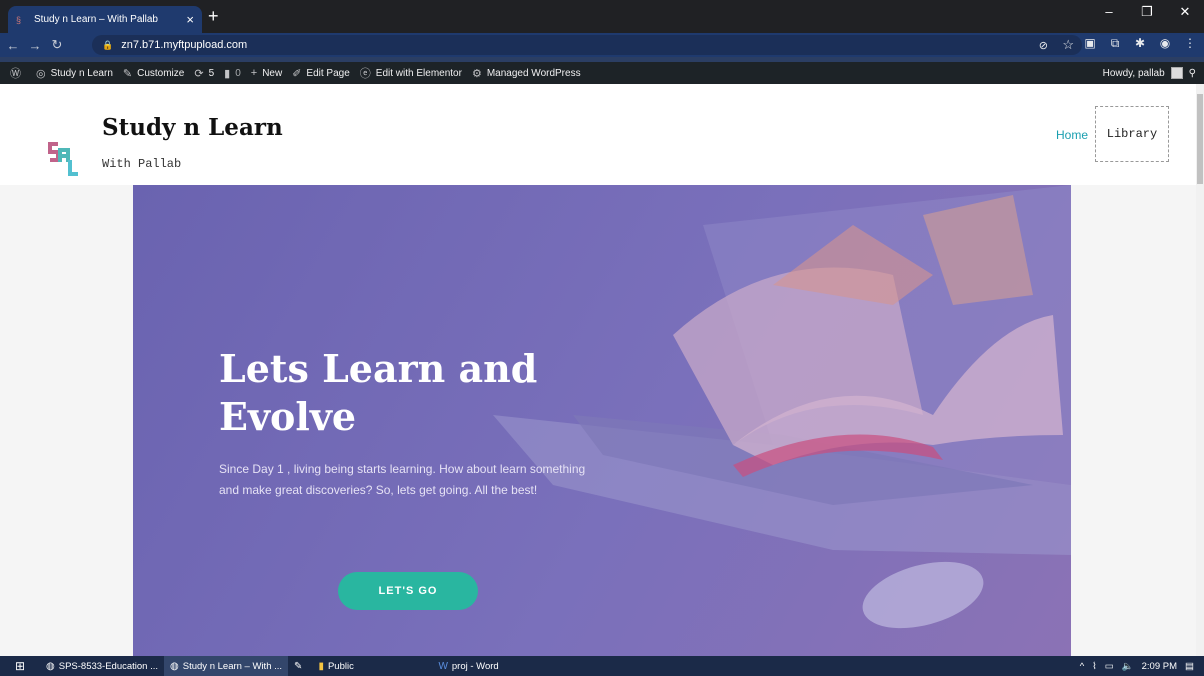  I want to click on system-tray: ^ ⌇ ▭ 🔈 2:09 PM ▤, so click(1137, 666).